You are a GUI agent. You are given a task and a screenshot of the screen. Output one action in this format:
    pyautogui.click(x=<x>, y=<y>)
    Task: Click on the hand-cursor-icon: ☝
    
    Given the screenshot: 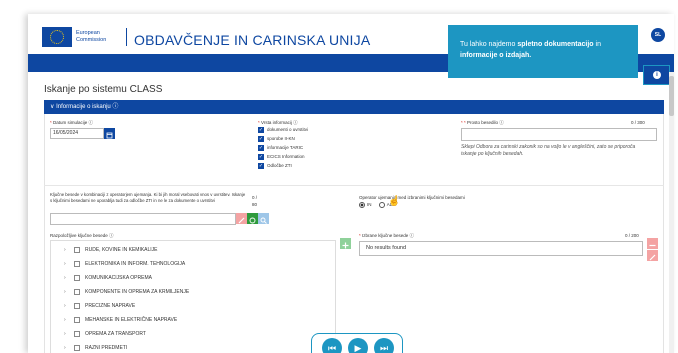 What is the action you would take?
    pyautogui.click(x=394, y=201)
    